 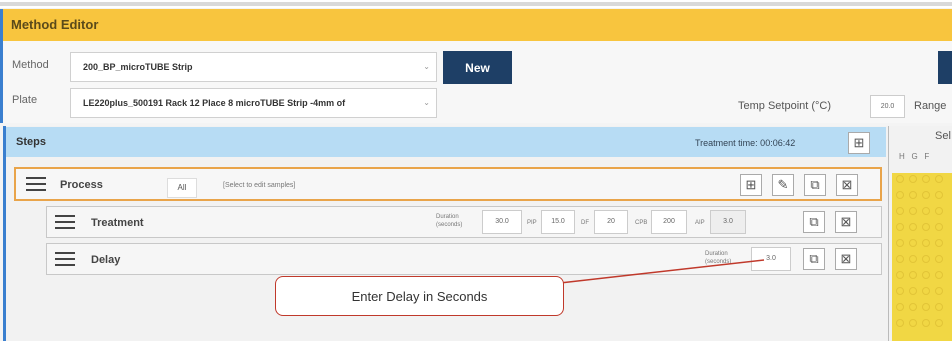 I want to click on edit-icon: ✎, so click(x=783, y=184).